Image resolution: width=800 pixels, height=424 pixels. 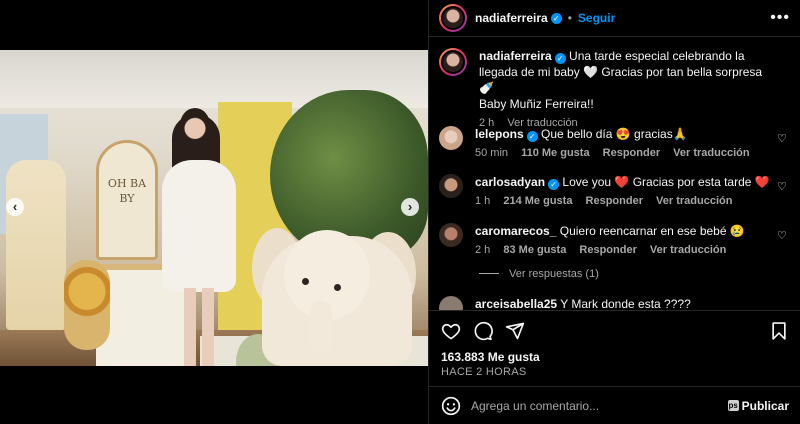 I want to click on comment-likes: 83 Me gusta, so click(x=534, y=250).